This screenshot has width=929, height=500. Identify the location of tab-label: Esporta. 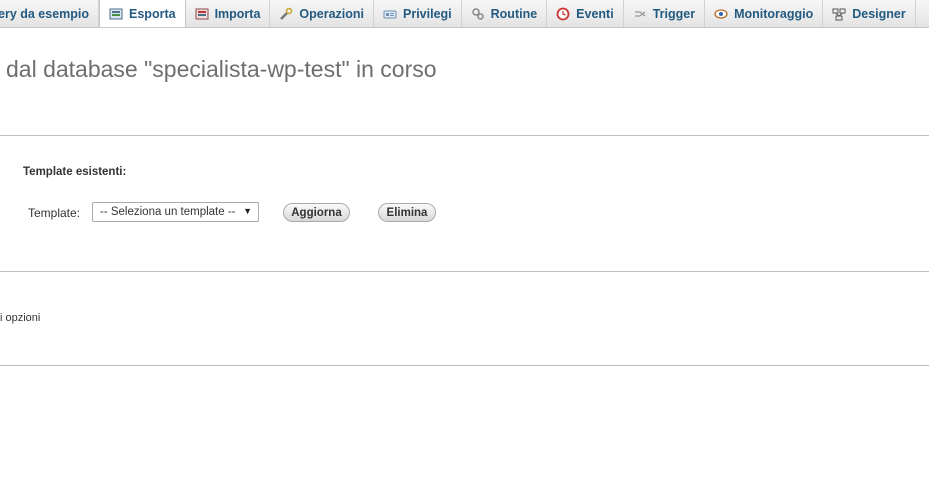
(152, 13).